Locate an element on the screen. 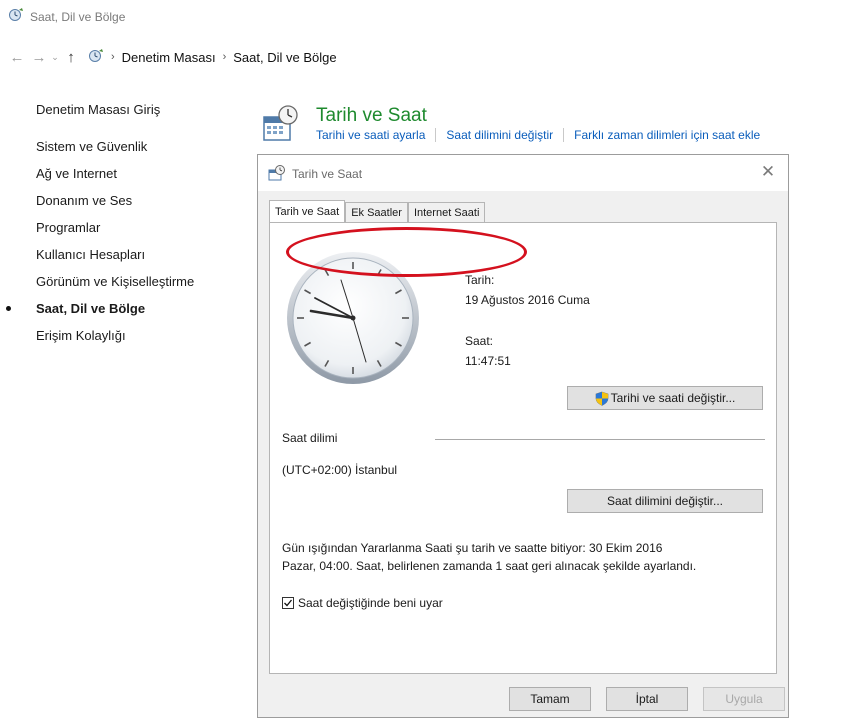 The image size is (849, 718). close-icon: ✕ is located at coordinates (768, 172).